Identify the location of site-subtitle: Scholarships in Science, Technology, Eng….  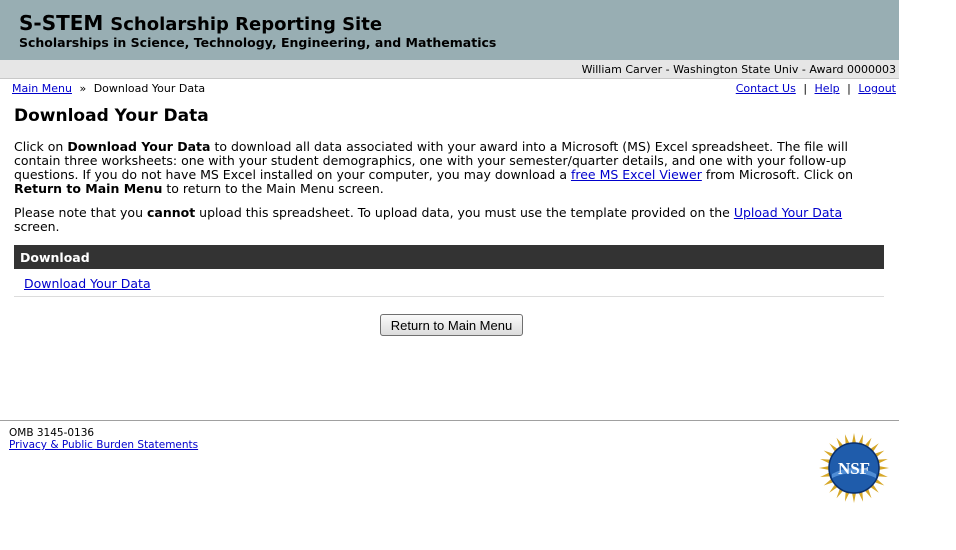
(258, 42).